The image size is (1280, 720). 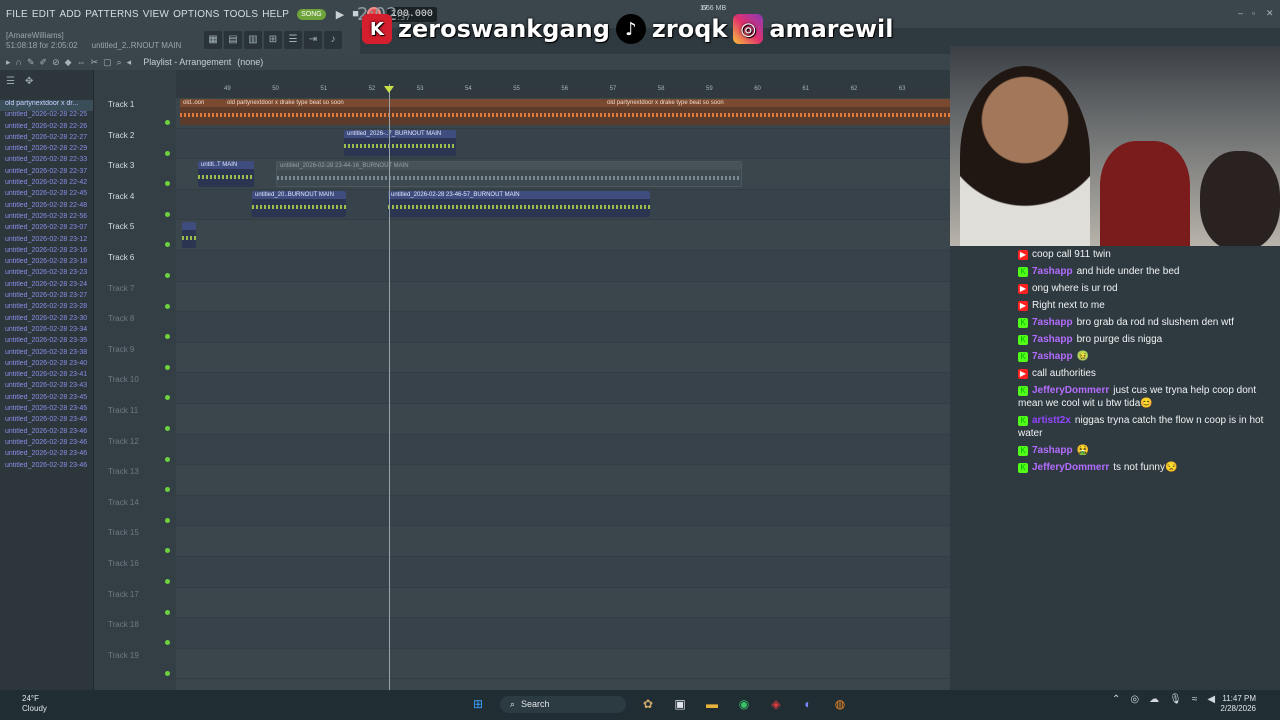 What do you see at coordinates (10, 85) in the screenshot?
I see `browser-options-icon: ☰` at bounding box center [10, 85].